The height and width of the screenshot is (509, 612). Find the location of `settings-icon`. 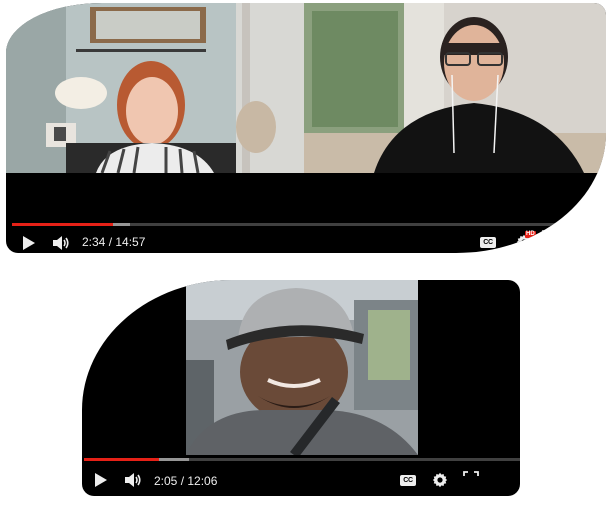

settings-icon is located at coordinates (440, 480).